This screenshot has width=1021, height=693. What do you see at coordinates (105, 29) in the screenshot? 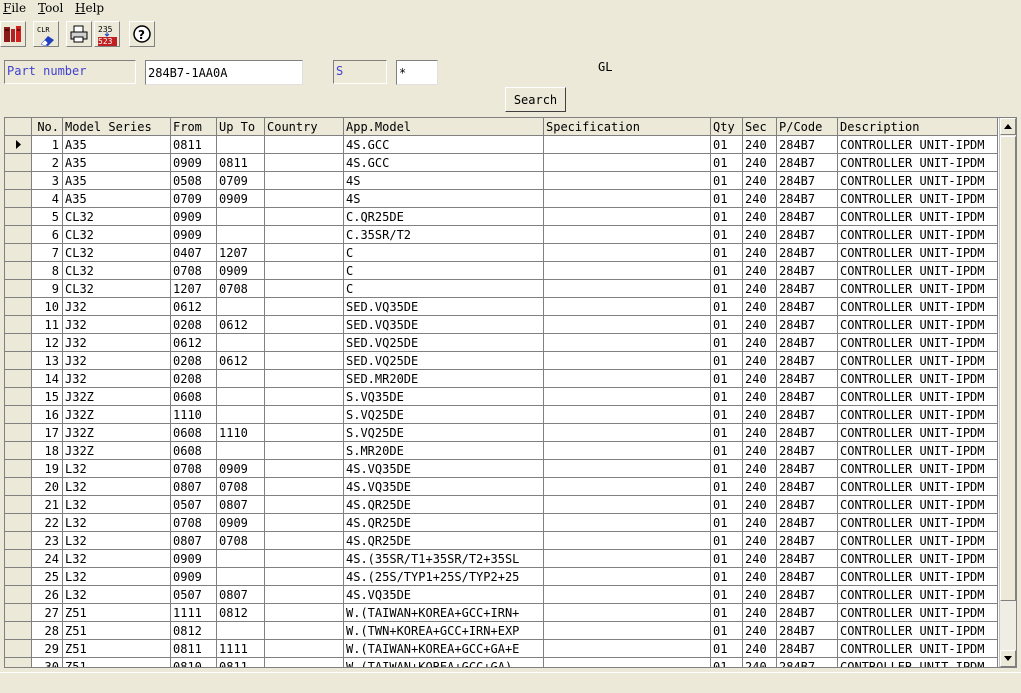
I see `convert-icon-top-text: 235` at bounding box center [105, 29].